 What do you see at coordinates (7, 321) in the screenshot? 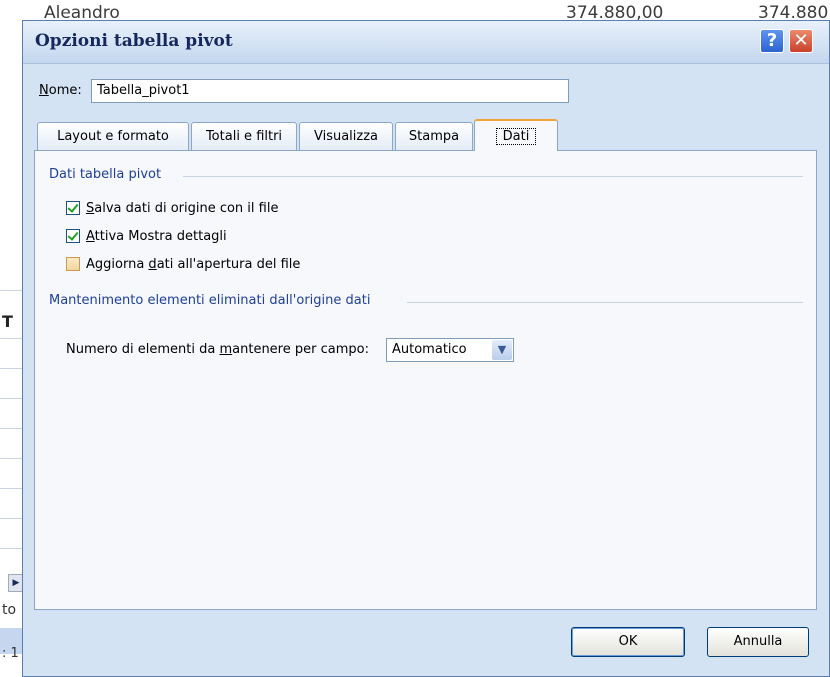
I see `background-header: T` at bounding box center [7, 321].